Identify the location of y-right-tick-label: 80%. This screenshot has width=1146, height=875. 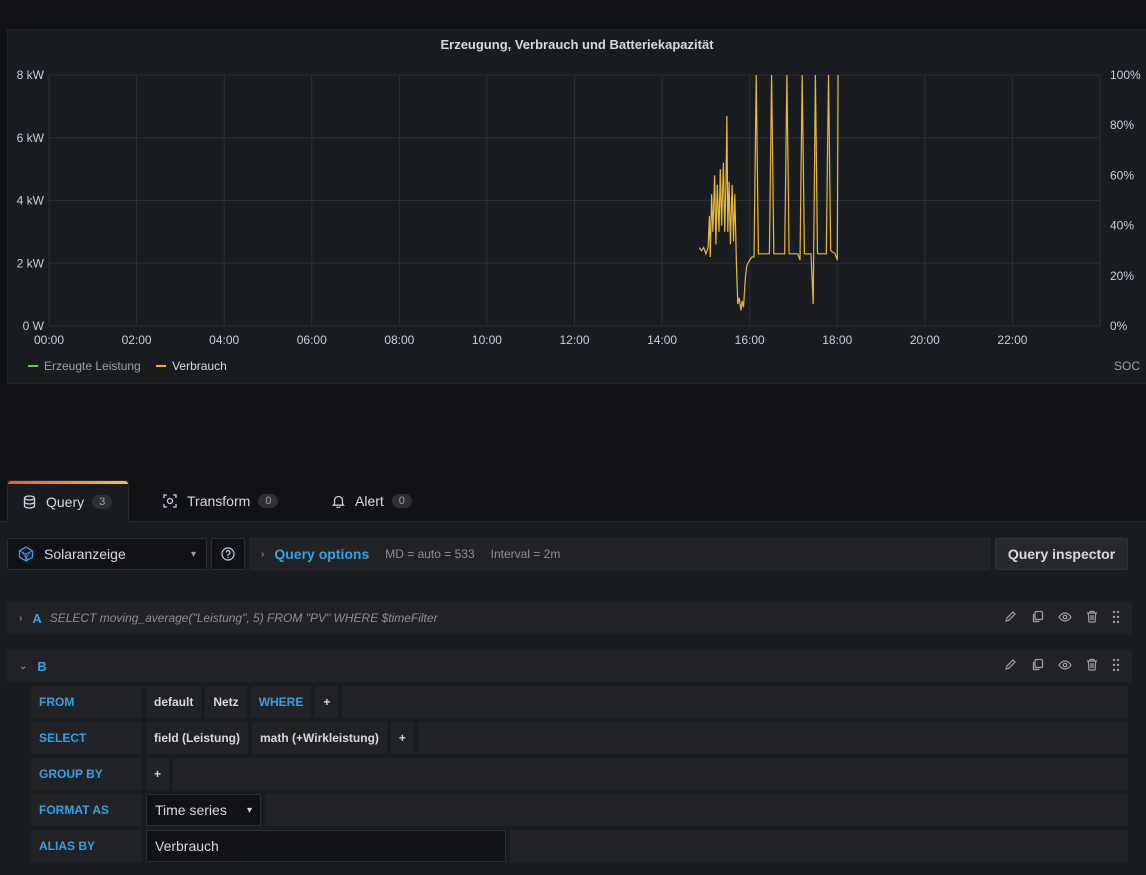
(1122, 125).